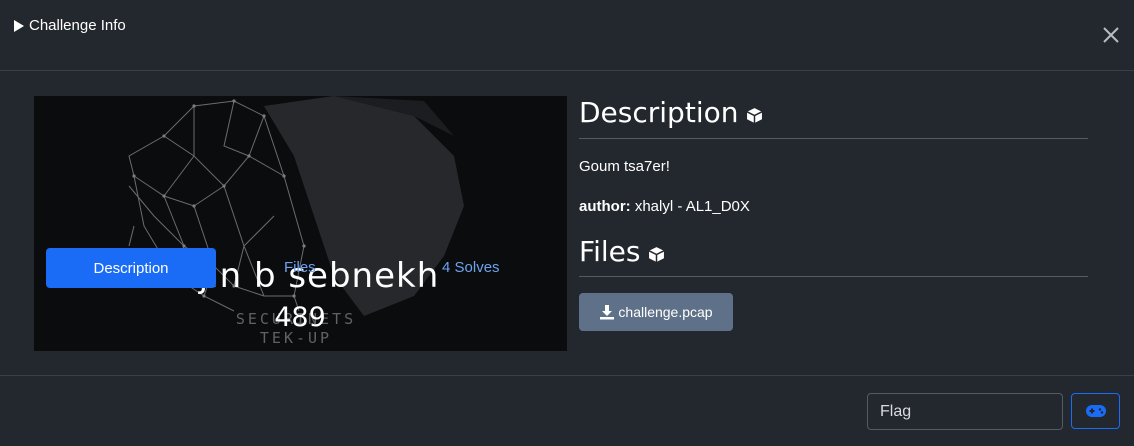  Describe the element at coordinates (610, 251) in the screenshot. I see `files-heading-text: Files` at that location.